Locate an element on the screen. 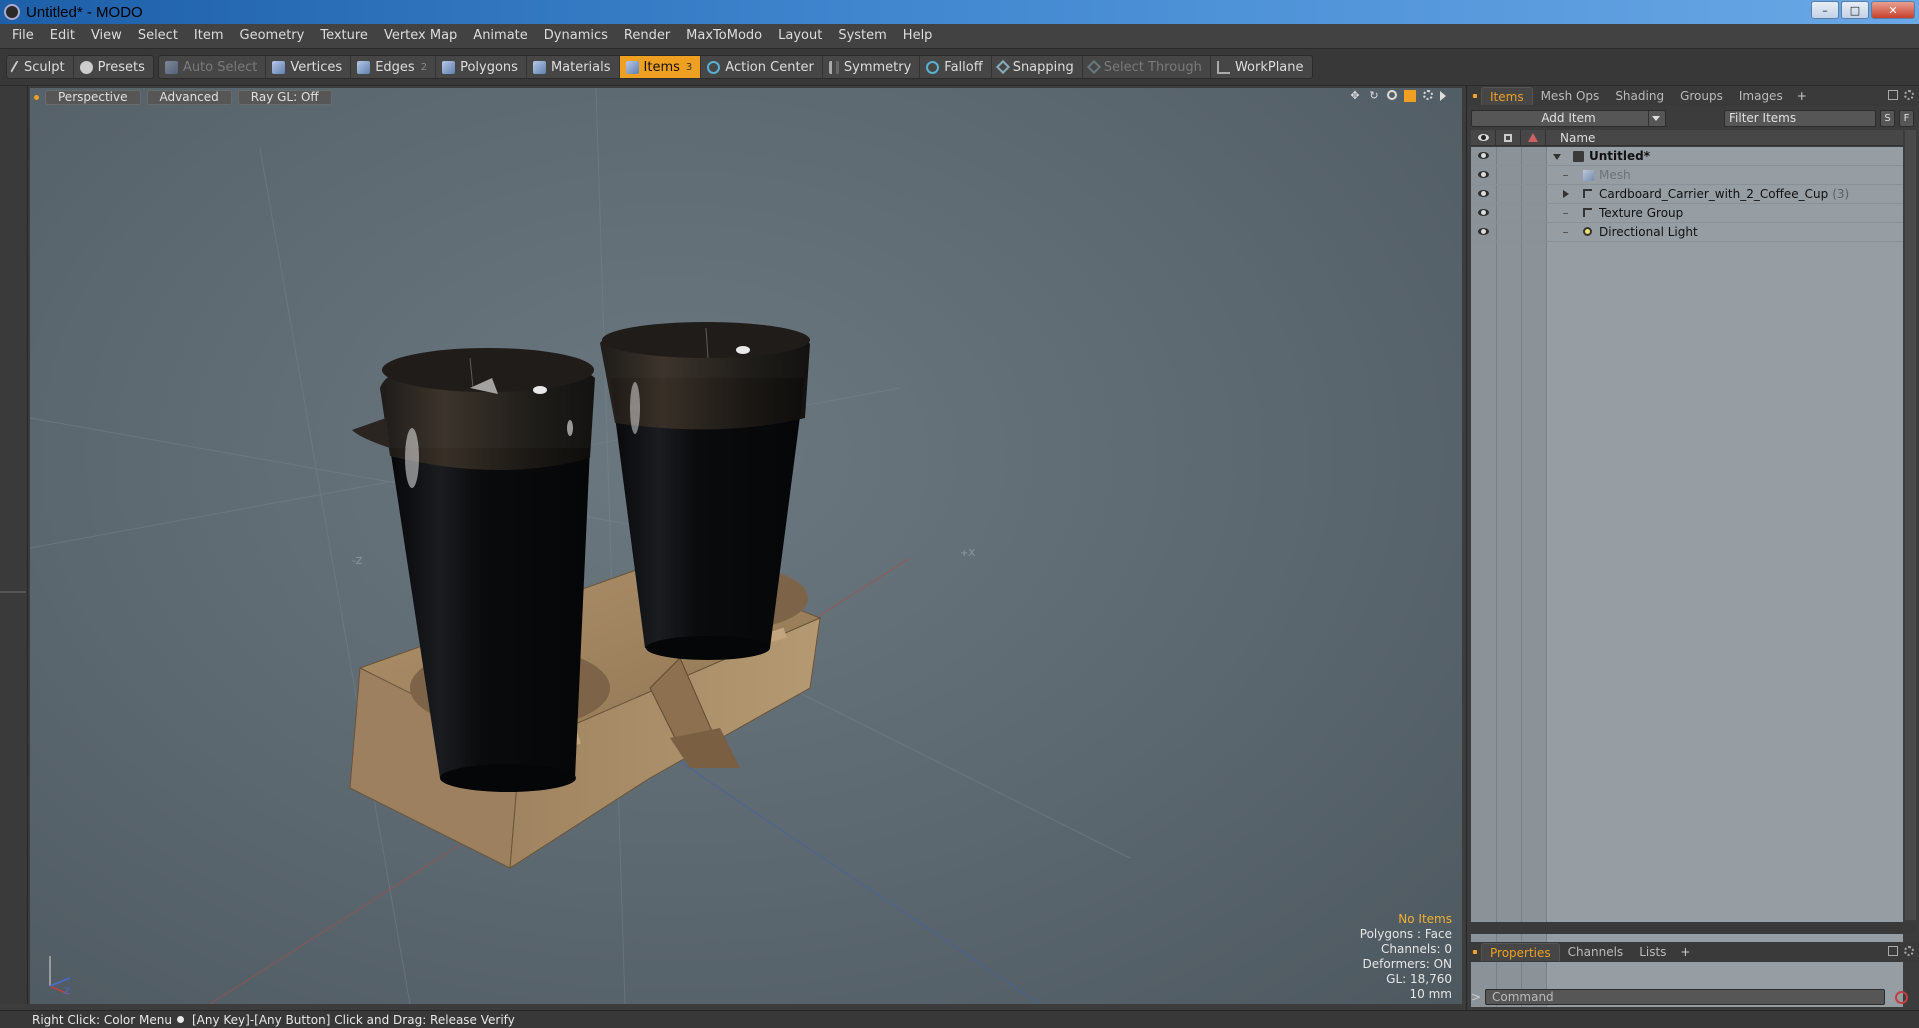 The width and height of the screenshot is (1919, 1028). menu-animate: Animate is located at coordinates (500, 36).